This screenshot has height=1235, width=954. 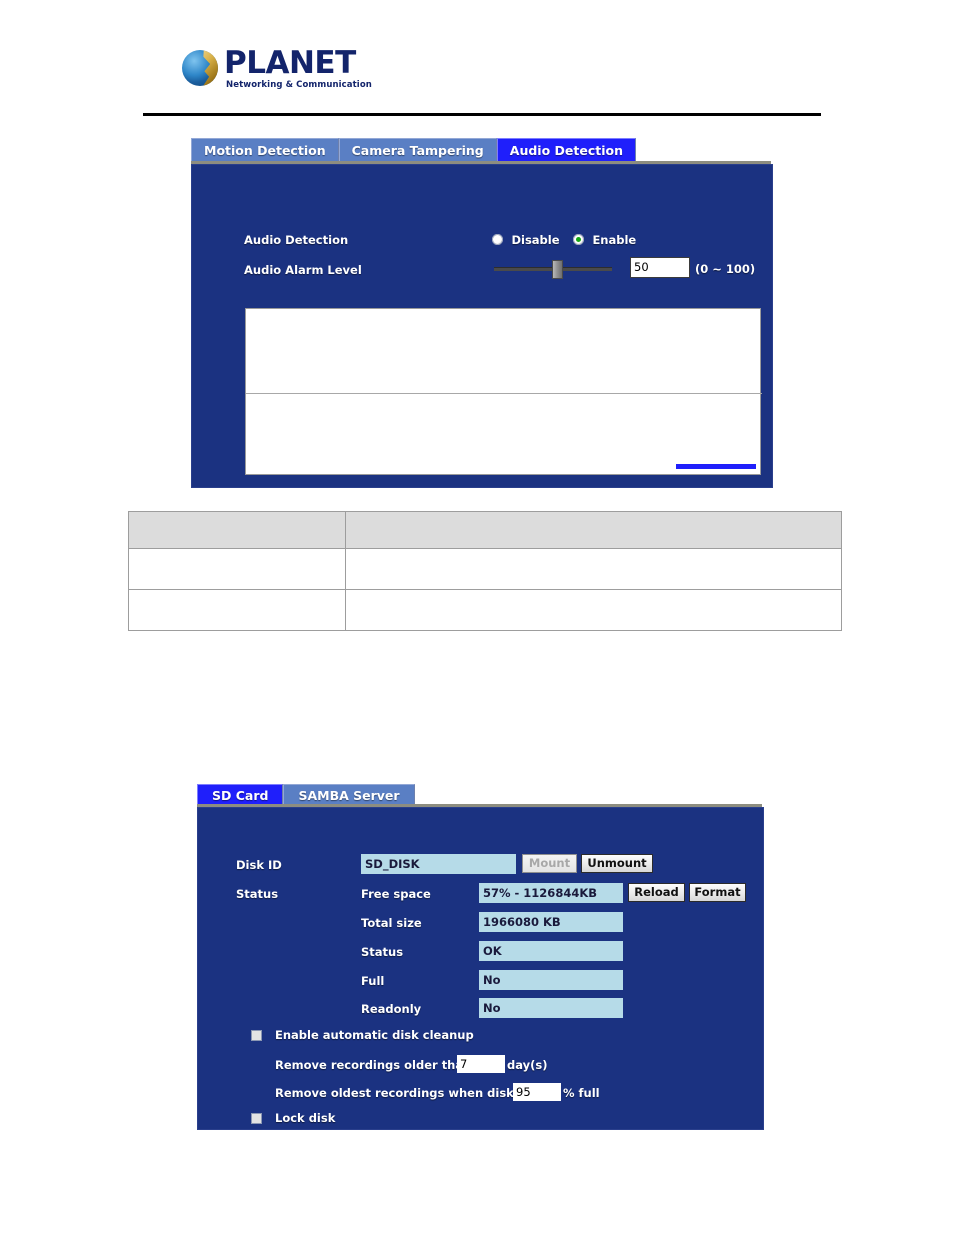 I want to click on reload-button: Reload, so click(x=656, y=892).